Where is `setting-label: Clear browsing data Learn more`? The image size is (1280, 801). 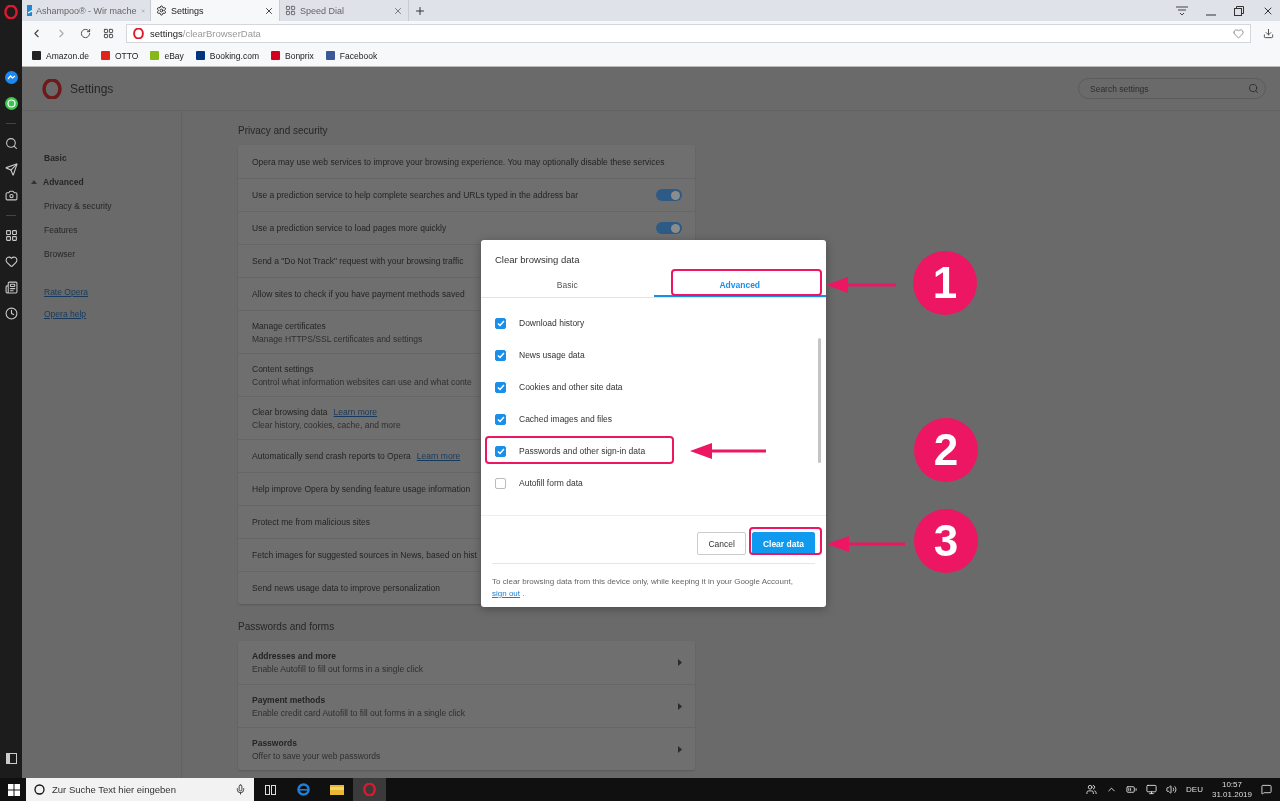 setting-label: Clear browsing data Learn more is located at coordinates (315, 411).